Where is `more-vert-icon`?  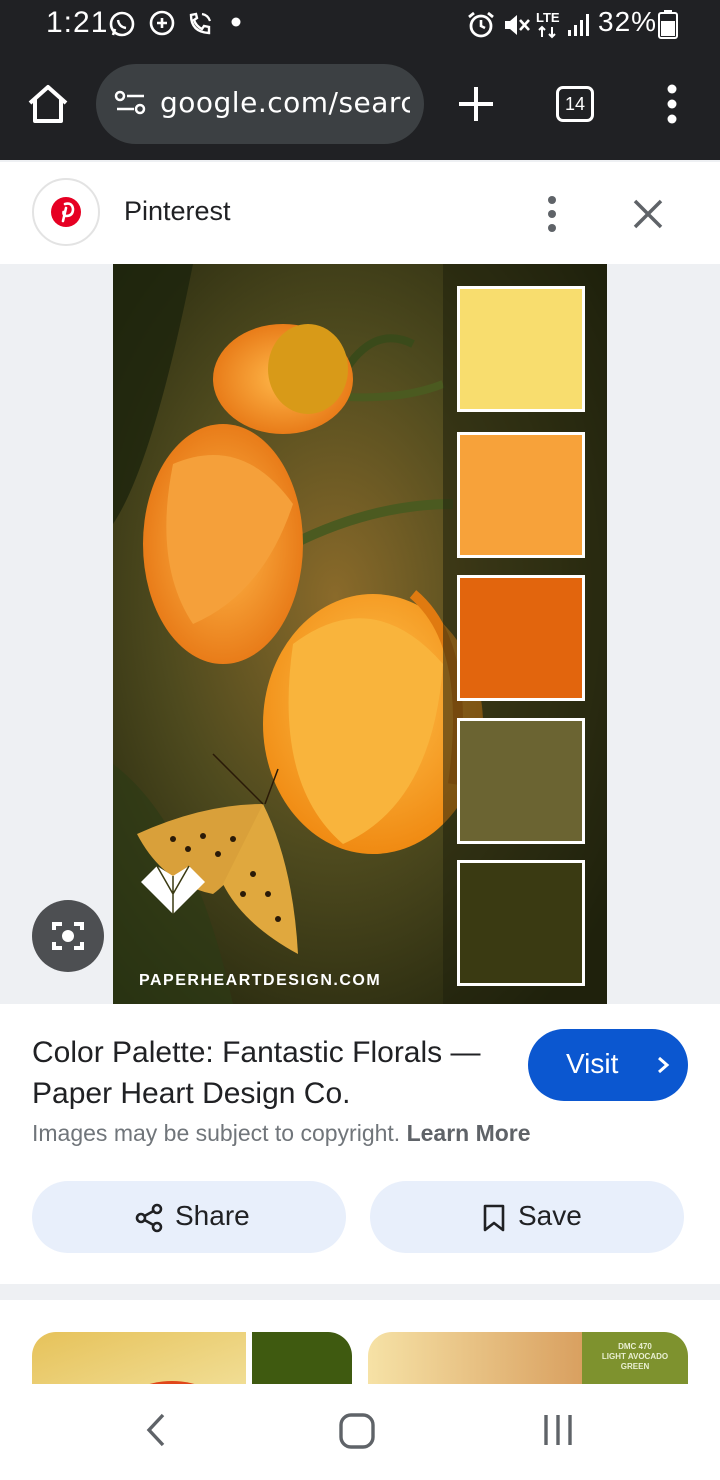 more-vert-icon is located at coordinates (672, 104).